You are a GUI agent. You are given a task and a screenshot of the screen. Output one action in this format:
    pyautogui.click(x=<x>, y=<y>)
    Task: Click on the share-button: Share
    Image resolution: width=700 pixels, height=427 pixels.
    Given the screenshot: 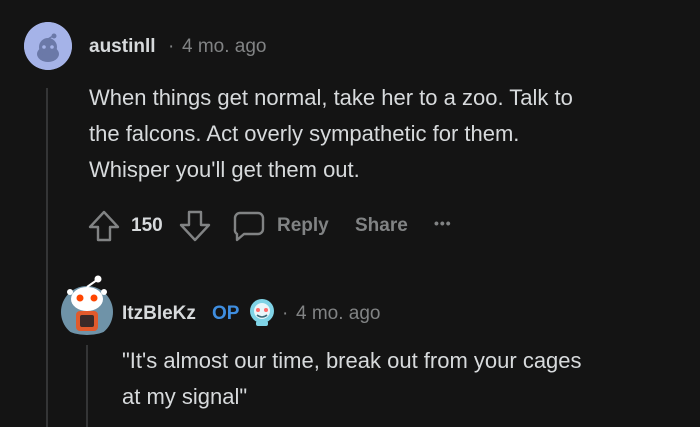 What is the action you would take?
    pyautogui.click(x=381, y=226)
    